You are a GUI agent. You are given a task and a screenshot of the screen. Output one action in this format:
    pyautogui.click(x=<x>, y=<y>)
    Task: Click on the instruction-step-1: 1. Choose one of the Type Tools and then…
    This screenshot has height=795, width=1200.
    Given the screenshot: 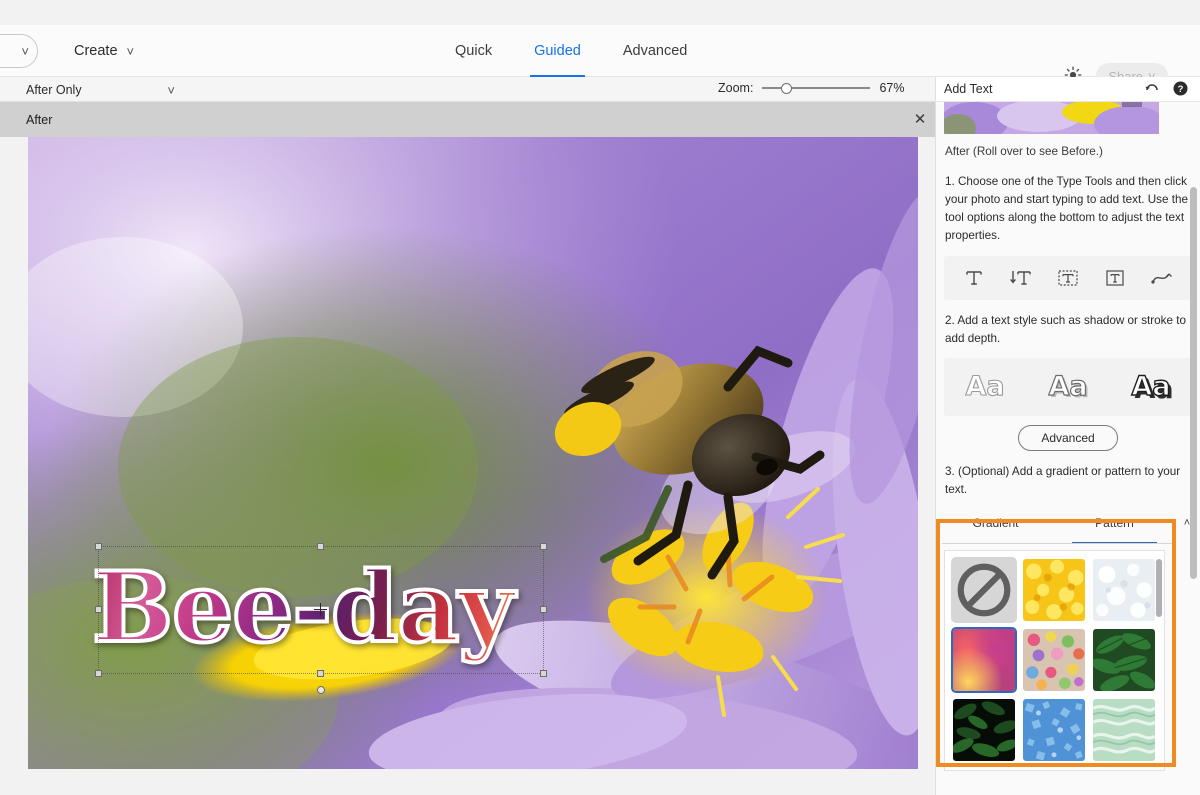 What is the action you would take?
    pyautogui.click(x=1066, y=208)
    